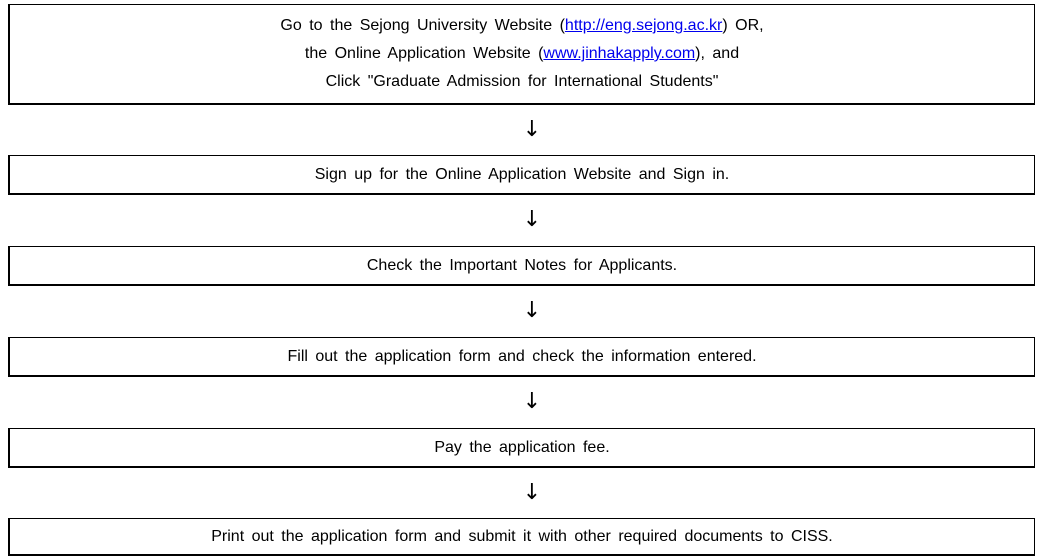 Image resolution: width=1045 pixels, height=558 pixels. I want to click on step-1-text-c: the Online Application Website (, so click(424, 53).